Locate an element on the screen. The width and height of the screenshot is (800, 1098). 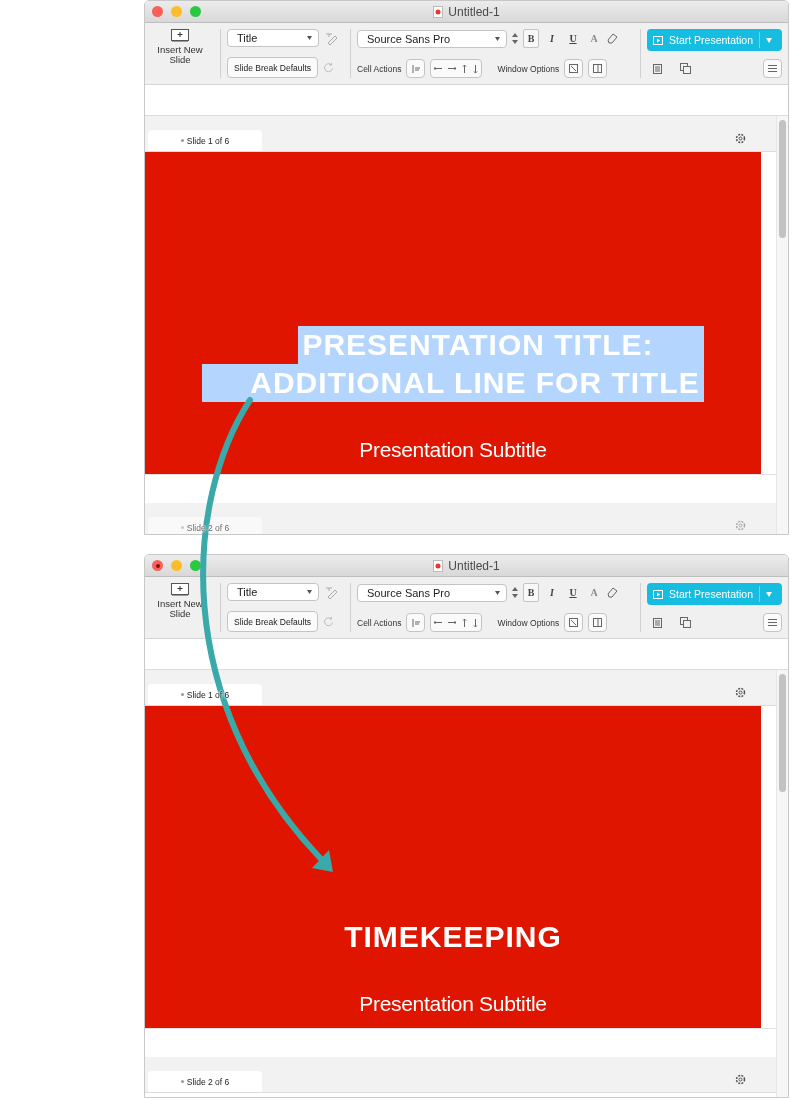
slide-title: TIMEKEEPING is located at coordinates (453, 937).